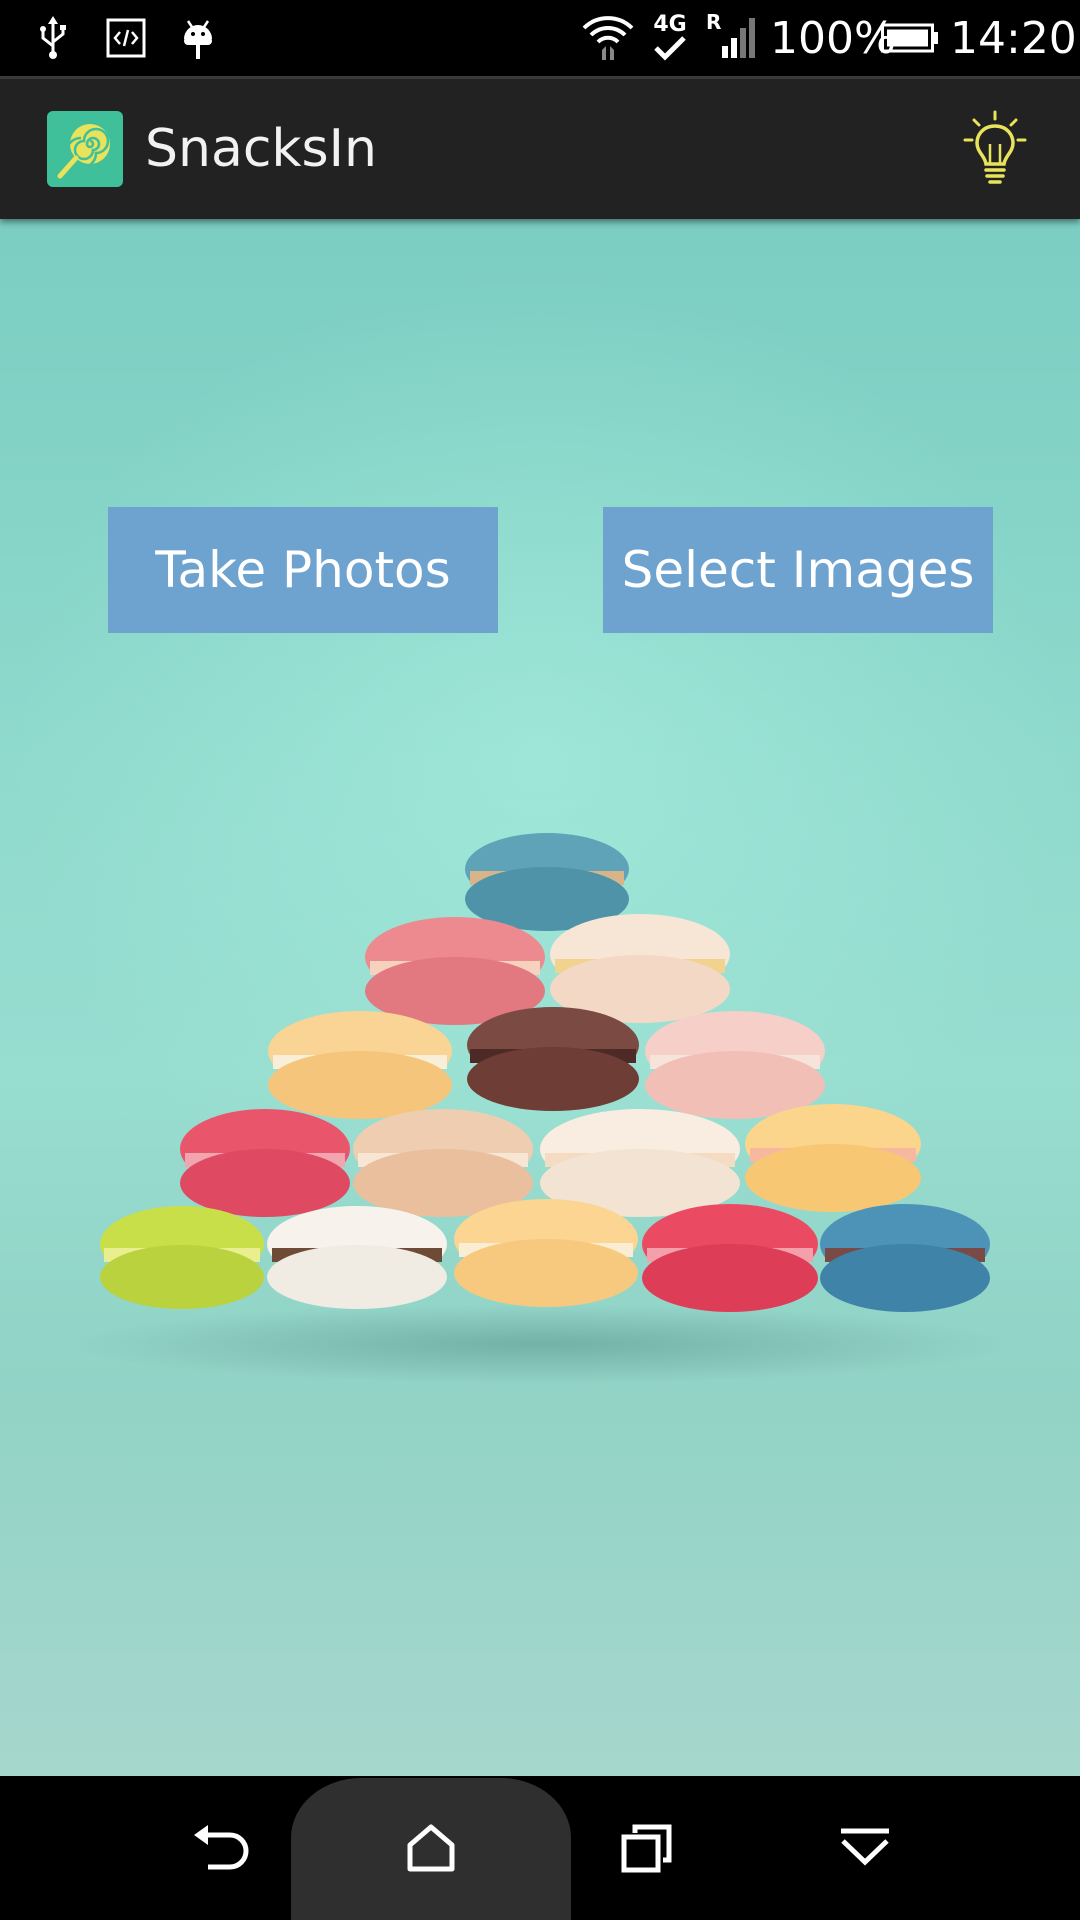 The height and width of the screenshot is (1920, 1080). I want to click on status-bar: 4G R 100% 14:20, so click(540, 38).